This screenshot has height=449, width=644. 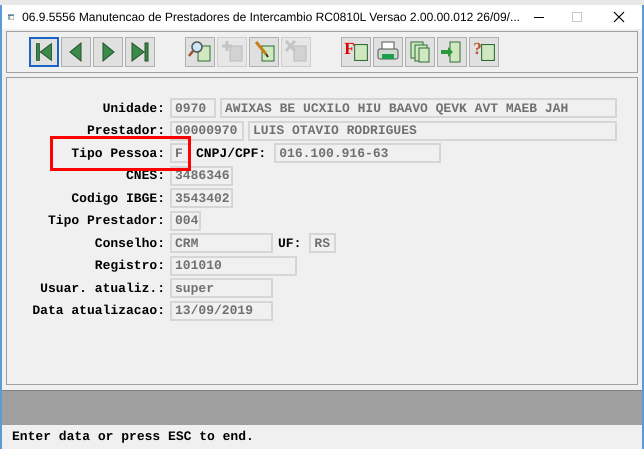 What do you see at coordinates (129, 266) in the screenshot?
I see `field-label: Registro:` at bounding box center [129, 266].